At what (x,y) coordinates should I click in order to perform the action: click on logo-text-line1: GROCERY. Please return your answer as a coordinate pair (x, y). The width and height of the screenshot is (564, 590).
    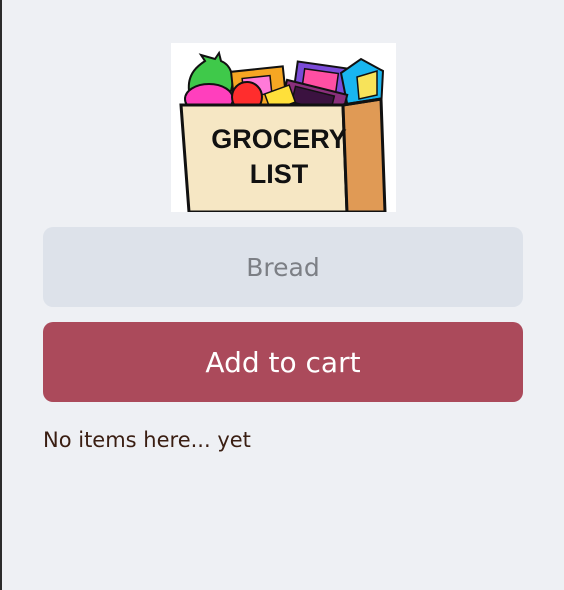
    Looking at the image, I should click on (279, 139).